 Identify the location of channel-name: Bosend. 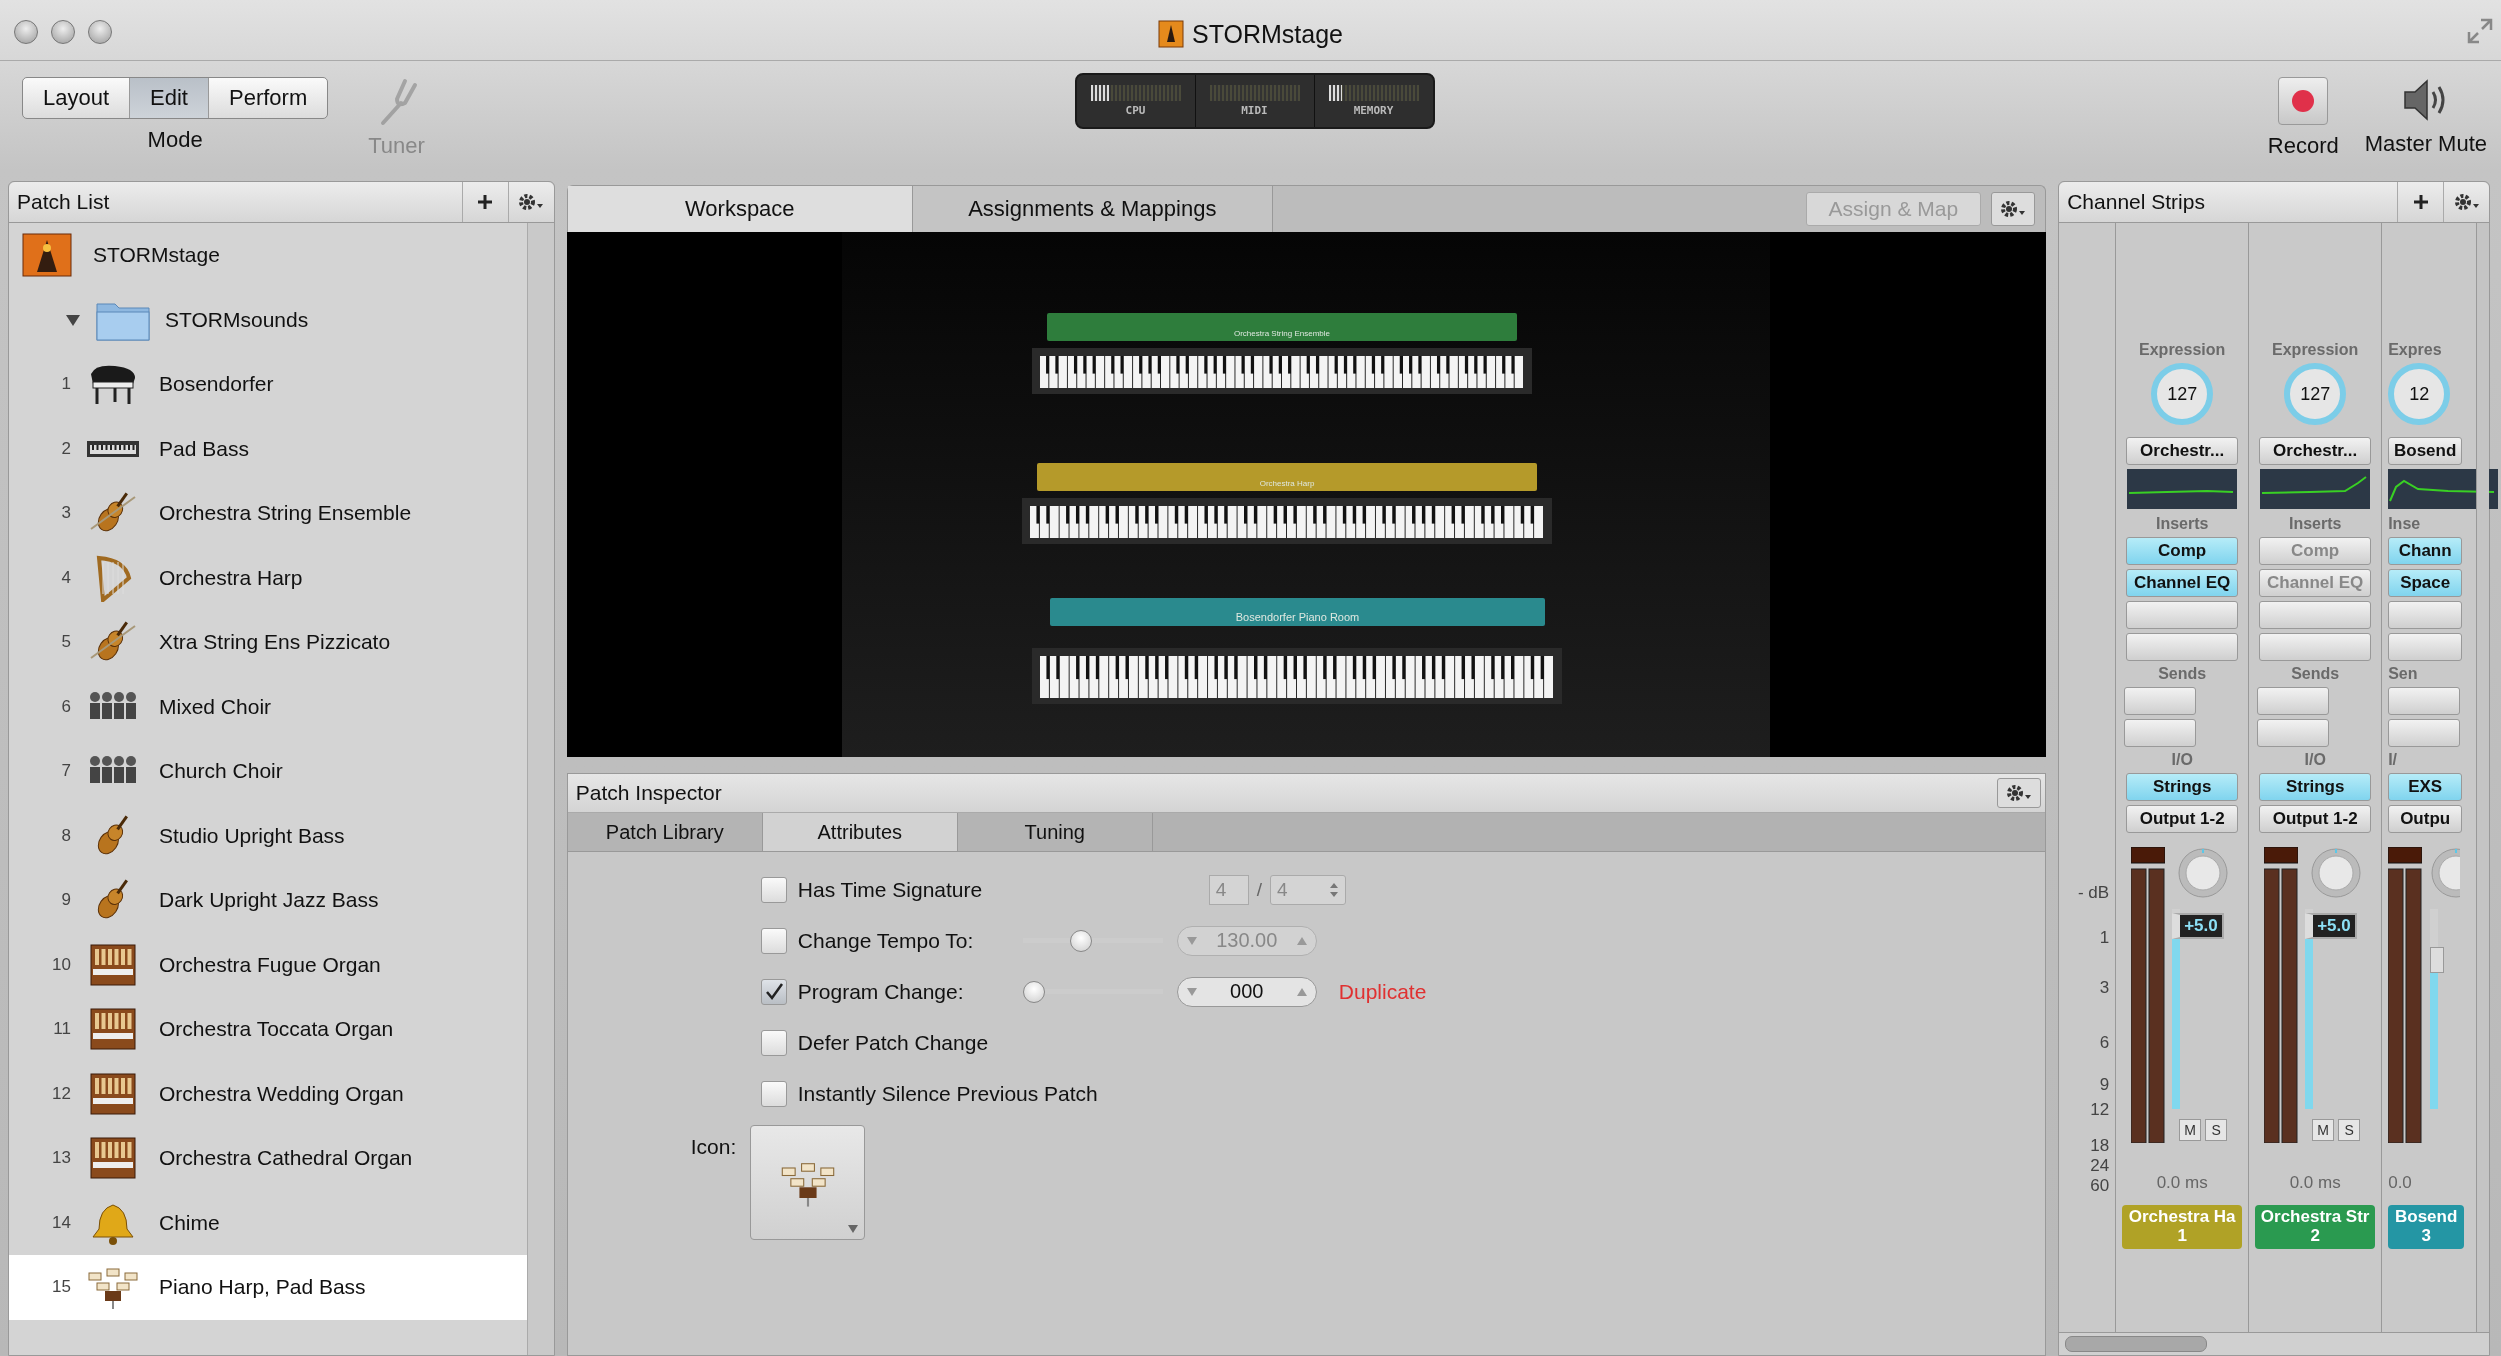
(2426, 1217).